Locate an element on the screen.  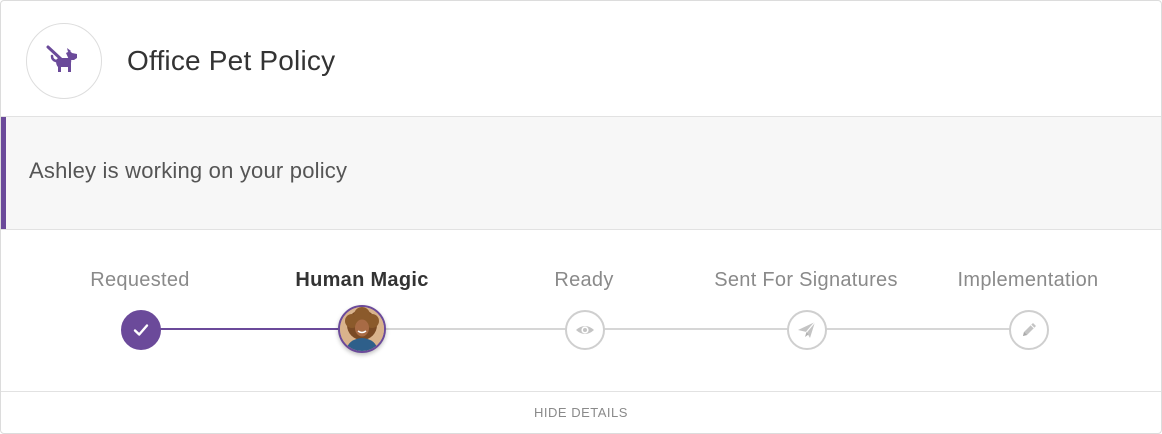
paper-plane-icon is located at coordinates (807, 329).